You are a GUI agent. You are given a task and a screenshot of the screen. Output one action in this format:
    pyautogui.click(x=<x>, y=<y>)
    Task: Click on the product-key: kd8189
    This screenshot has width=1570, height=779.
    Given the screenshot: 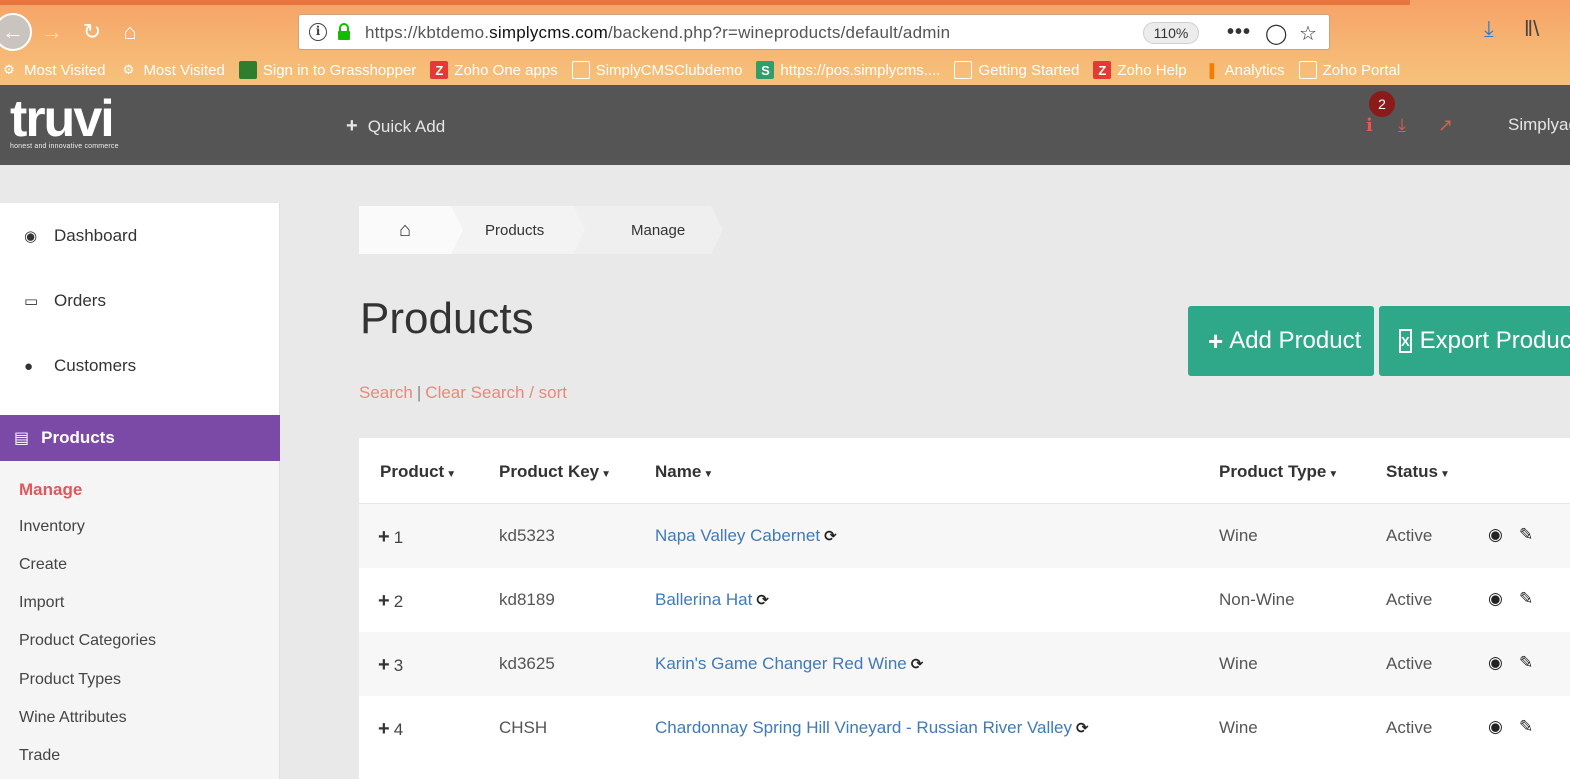 What is the action you would take?
    pyautogui.click(x=527, y=599)
    